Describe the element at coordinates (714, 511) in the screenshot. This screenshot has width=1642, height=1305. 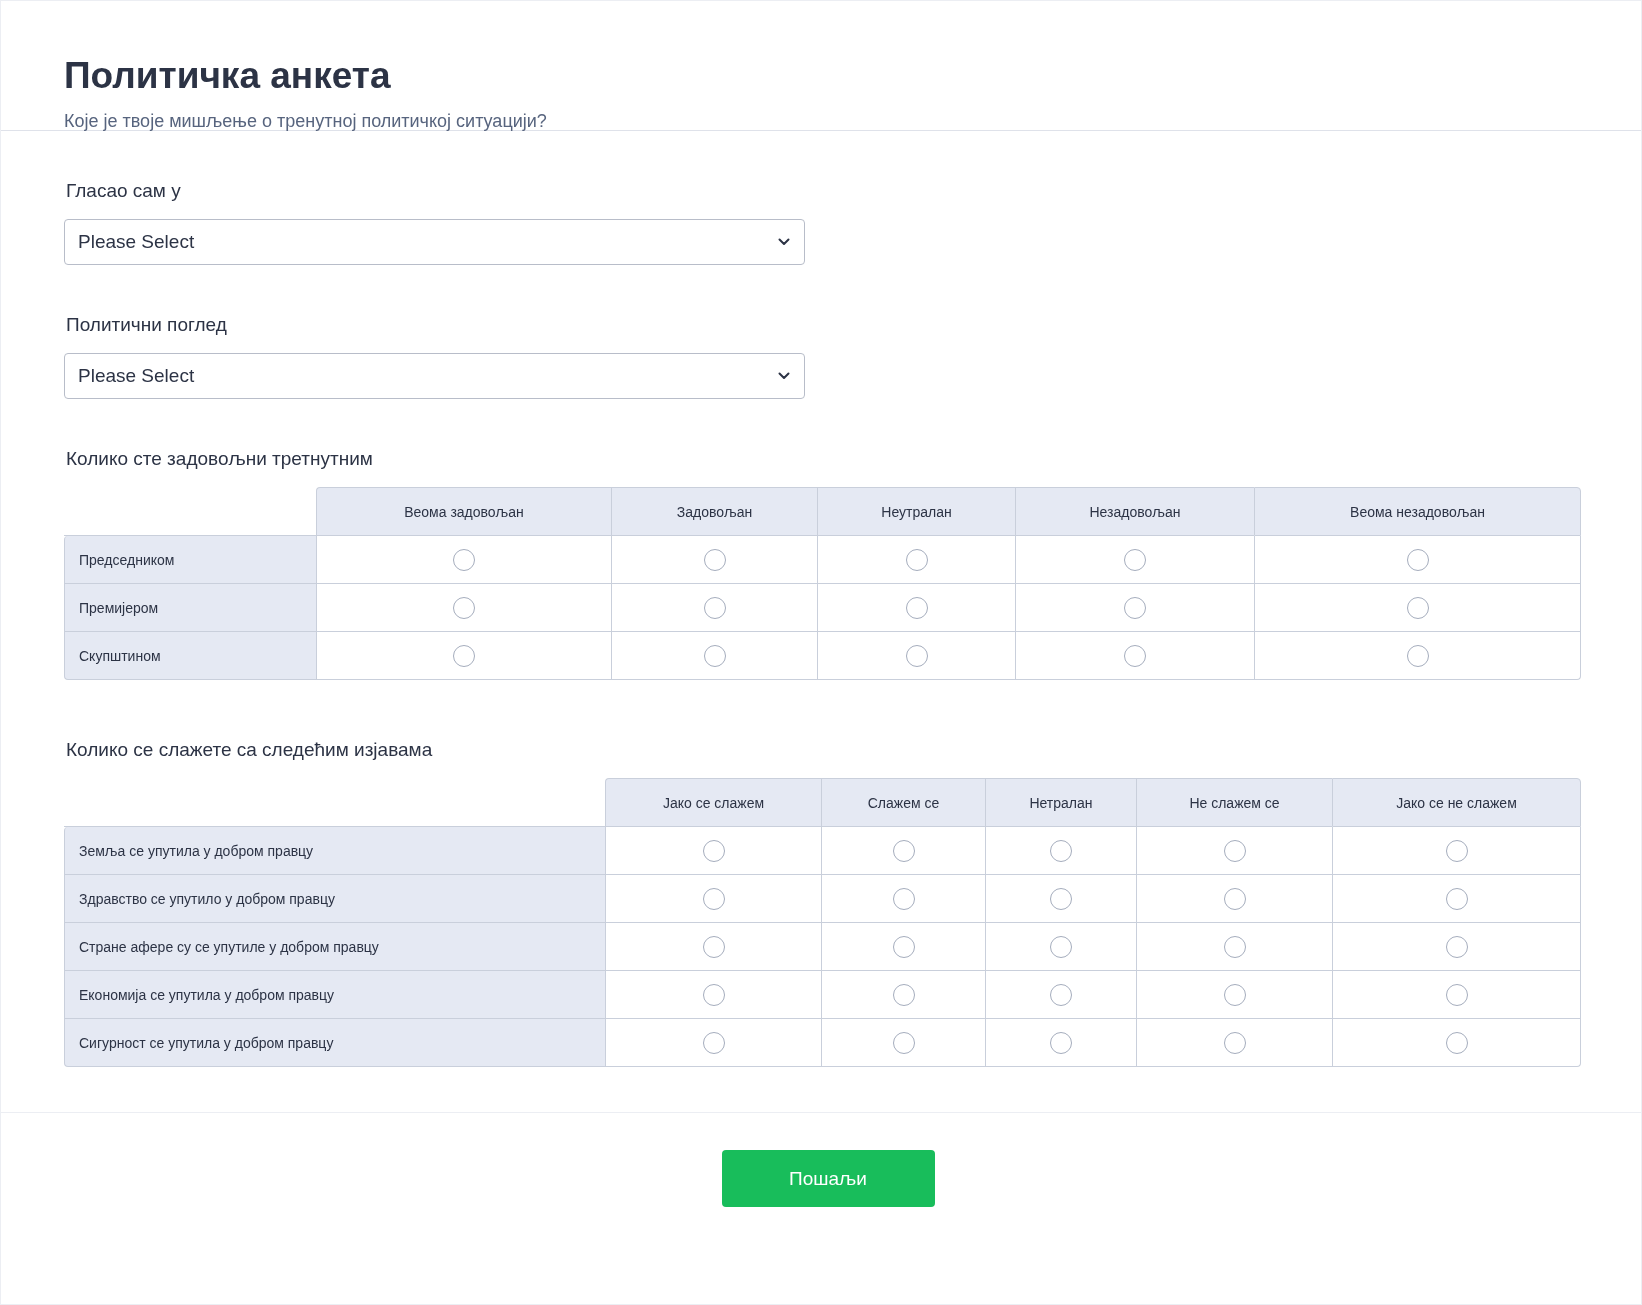
I see `column-header: Задовољан` at that location.